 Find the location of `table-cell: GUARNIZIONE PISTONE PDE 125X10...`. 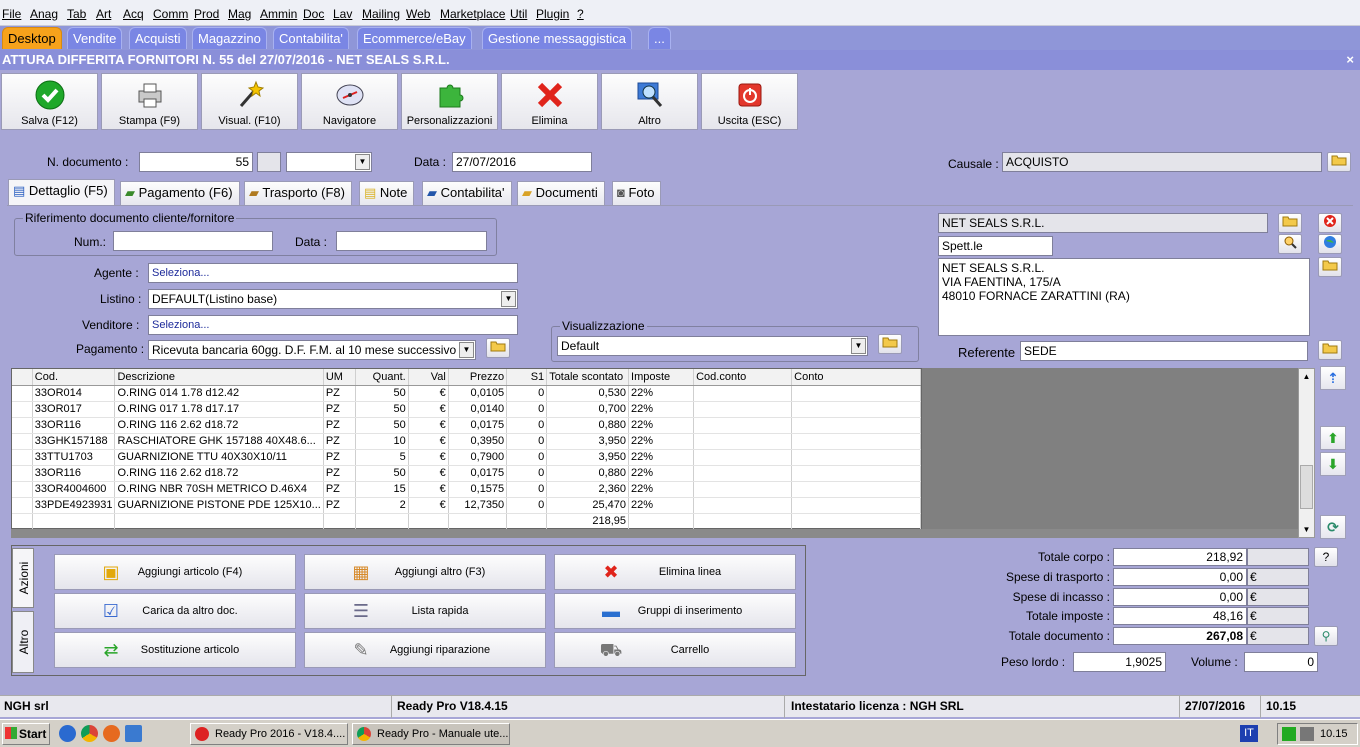

table-cell: GUARNIZIONE PISTONE PDE 125X10... is located at coordinates (219, 505).